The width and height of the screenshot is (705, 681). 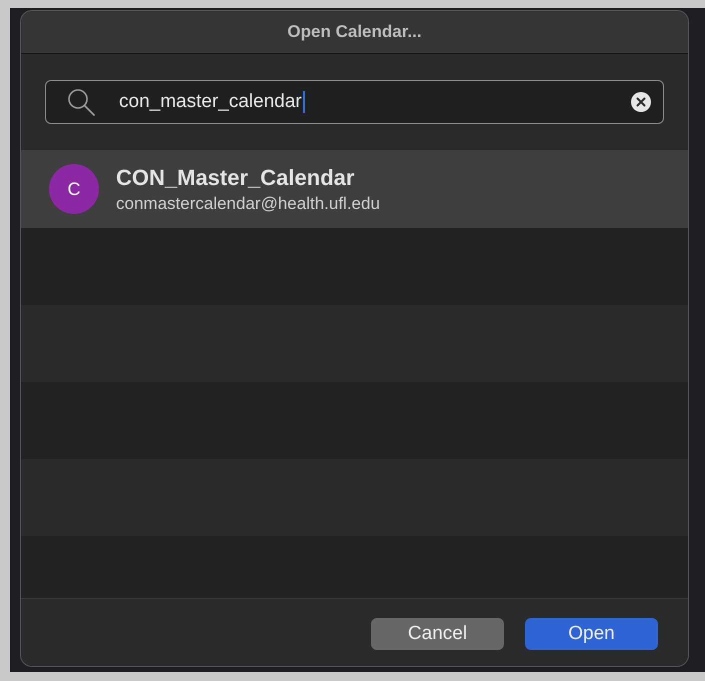 What do you see at coordinates (74, 189) in the screenshot?
I see `avatar-circle: C` at bounding box center [74, 189].